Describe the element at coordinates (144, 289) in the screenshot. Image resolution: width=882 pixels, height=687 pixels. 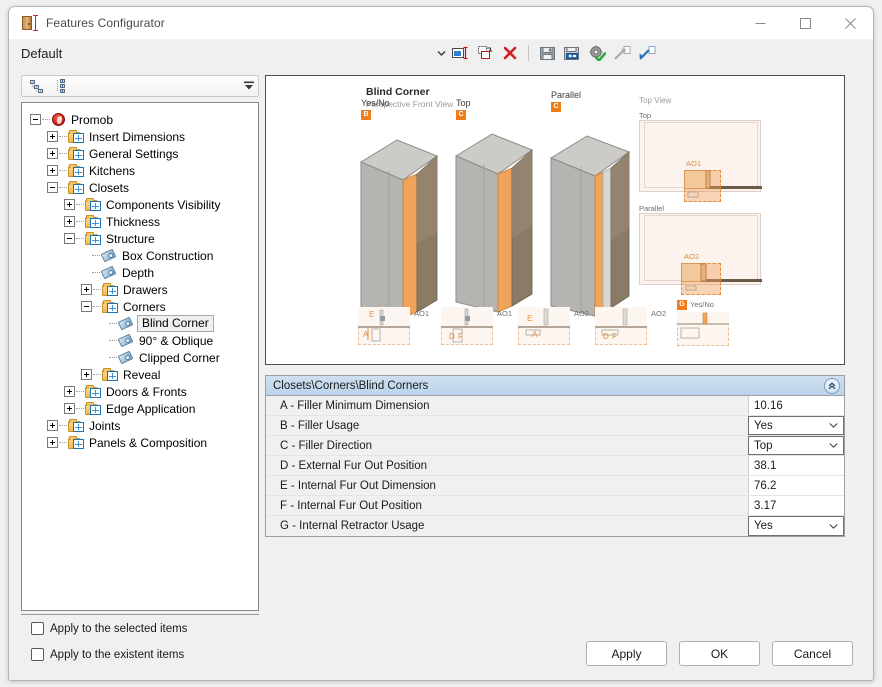
I see `tree-node-drawers: Drawers` at that location.